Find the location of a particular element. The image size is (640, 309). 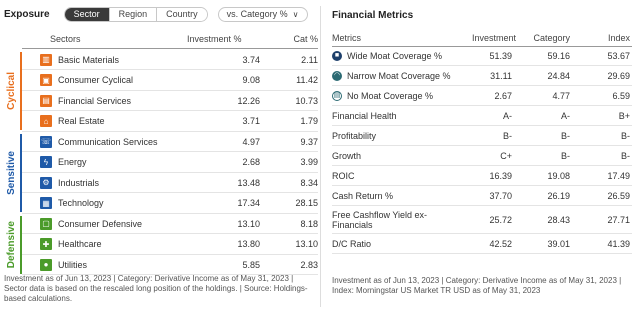

metric-index-value: B- is located at coordinates (625, 136).